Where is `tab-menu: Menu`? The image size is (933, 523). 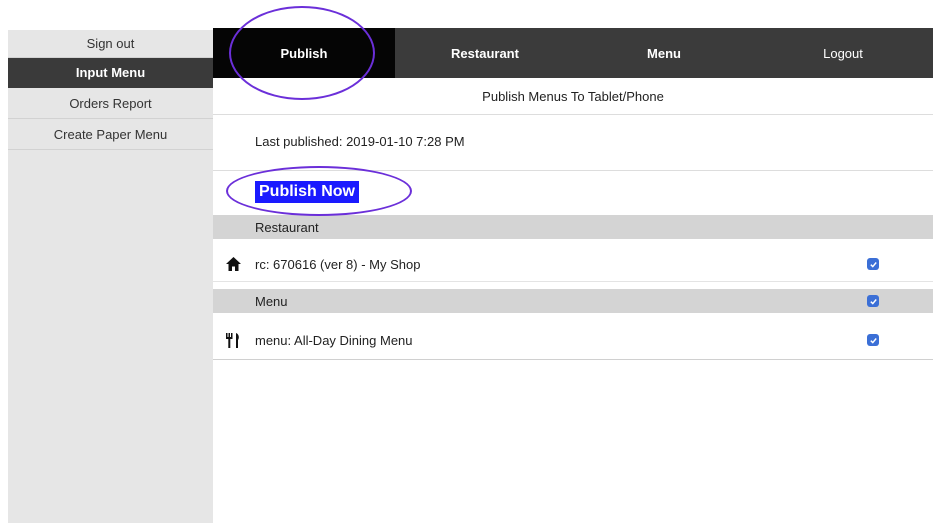
tab-menu: Menu is located at coordinates (664, 53).